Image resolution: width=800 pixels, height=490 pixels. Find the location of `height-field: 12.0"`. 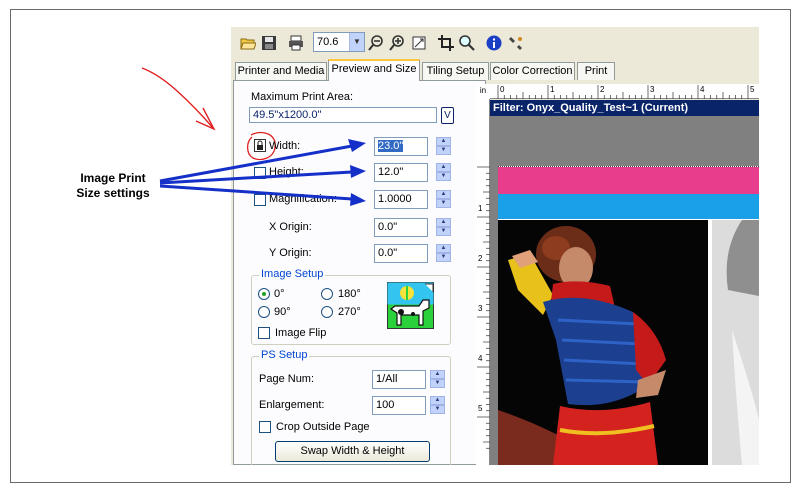

height-field: 12.0" is located at coordinates (401, 172).